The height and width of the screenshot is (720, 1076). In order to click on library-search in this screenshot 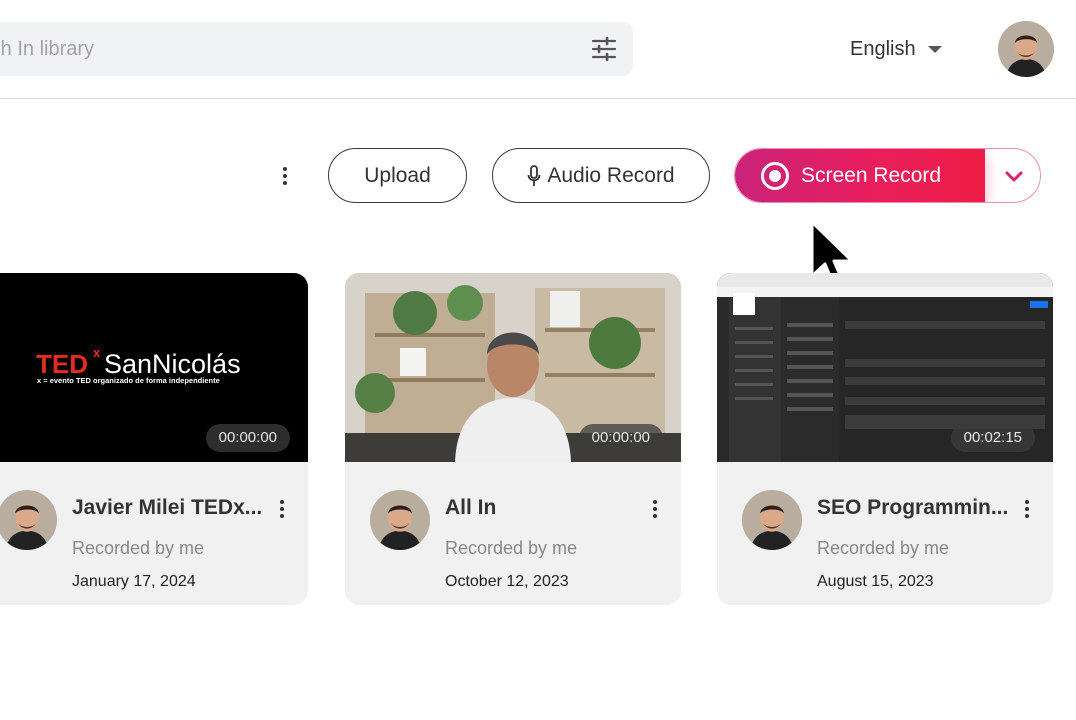, I will do `click(316, 49)`.